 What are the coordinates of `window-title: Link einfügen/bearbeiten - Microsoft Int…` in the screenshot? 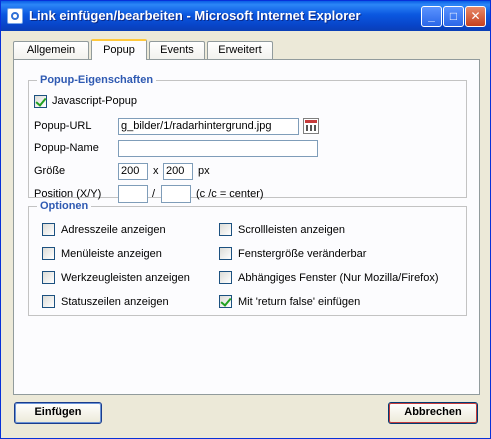 It's located at (195, 15).